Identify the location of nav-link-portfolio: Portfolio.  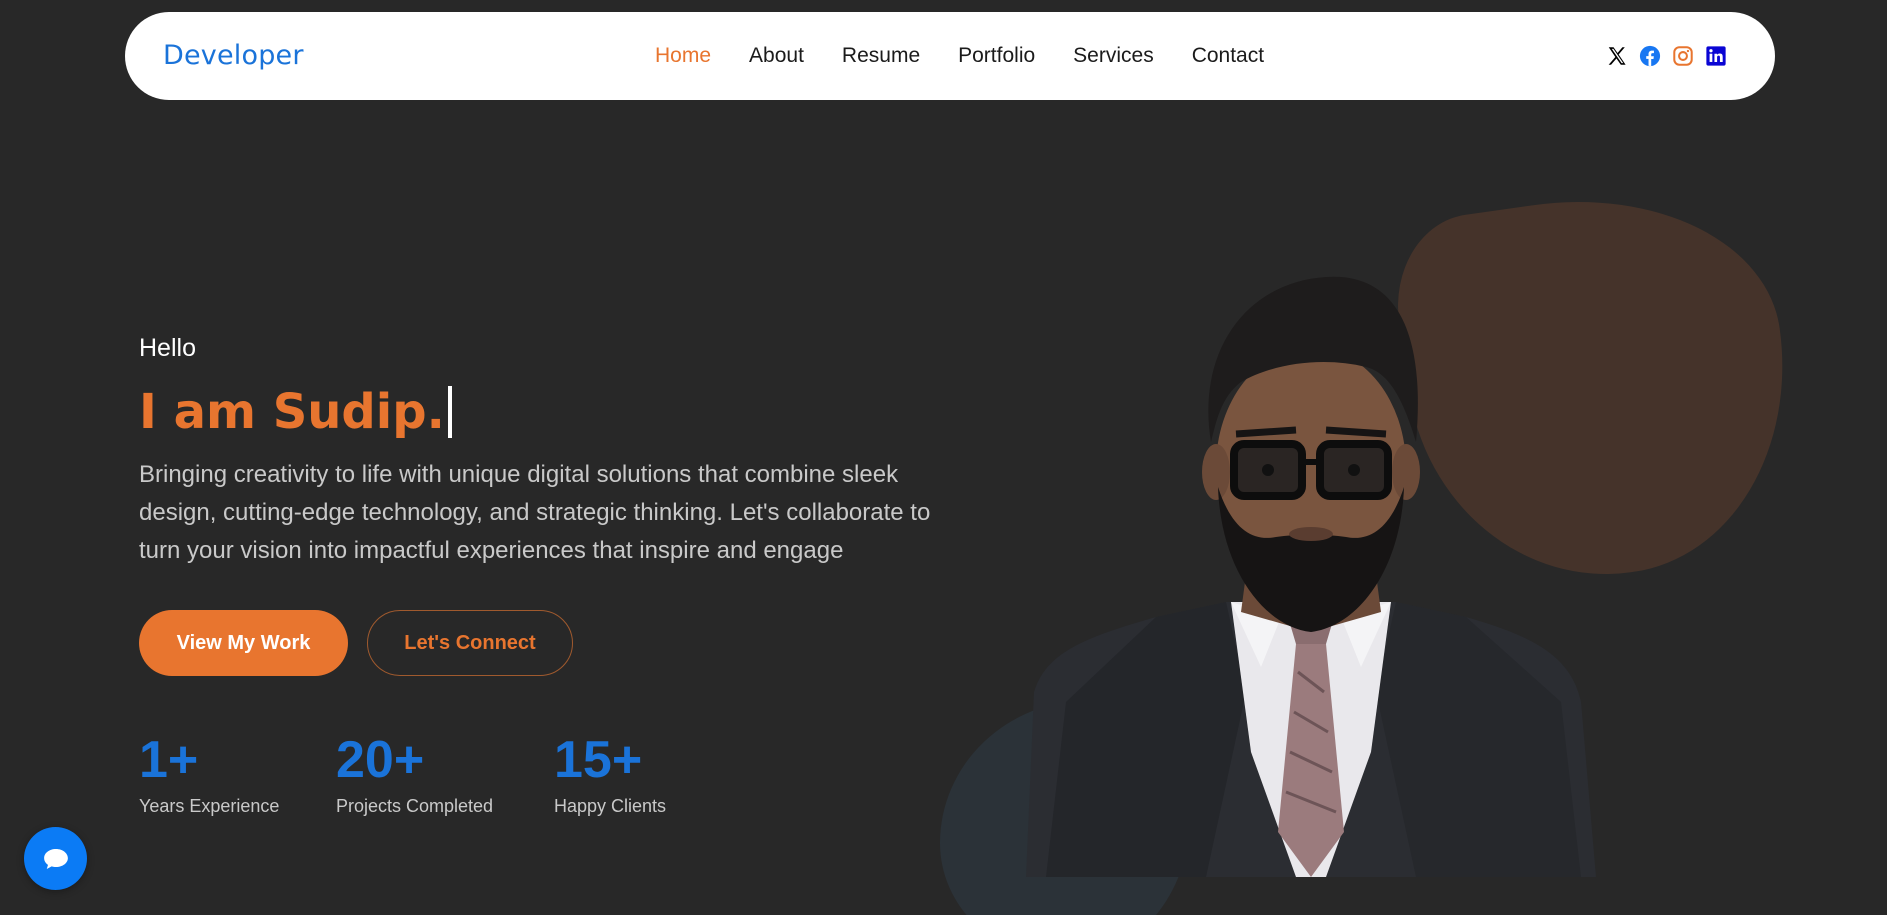
(996, 55).